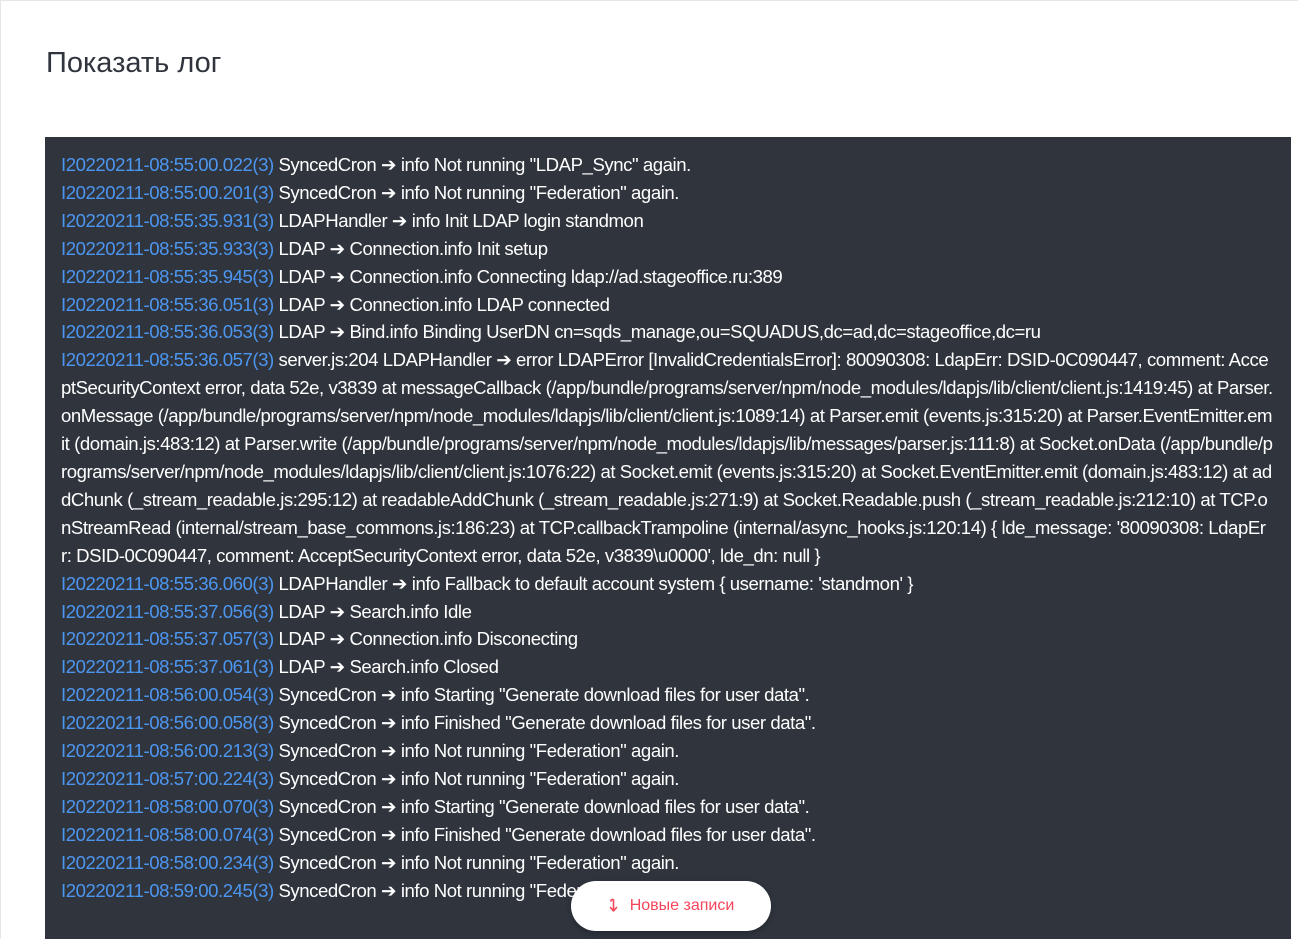  What do you see at coordinates (167, 360) in the screenshot?
I see `log-timestamp: I20220211-08:55:36.057(3)` at bounding box center [167, 360].